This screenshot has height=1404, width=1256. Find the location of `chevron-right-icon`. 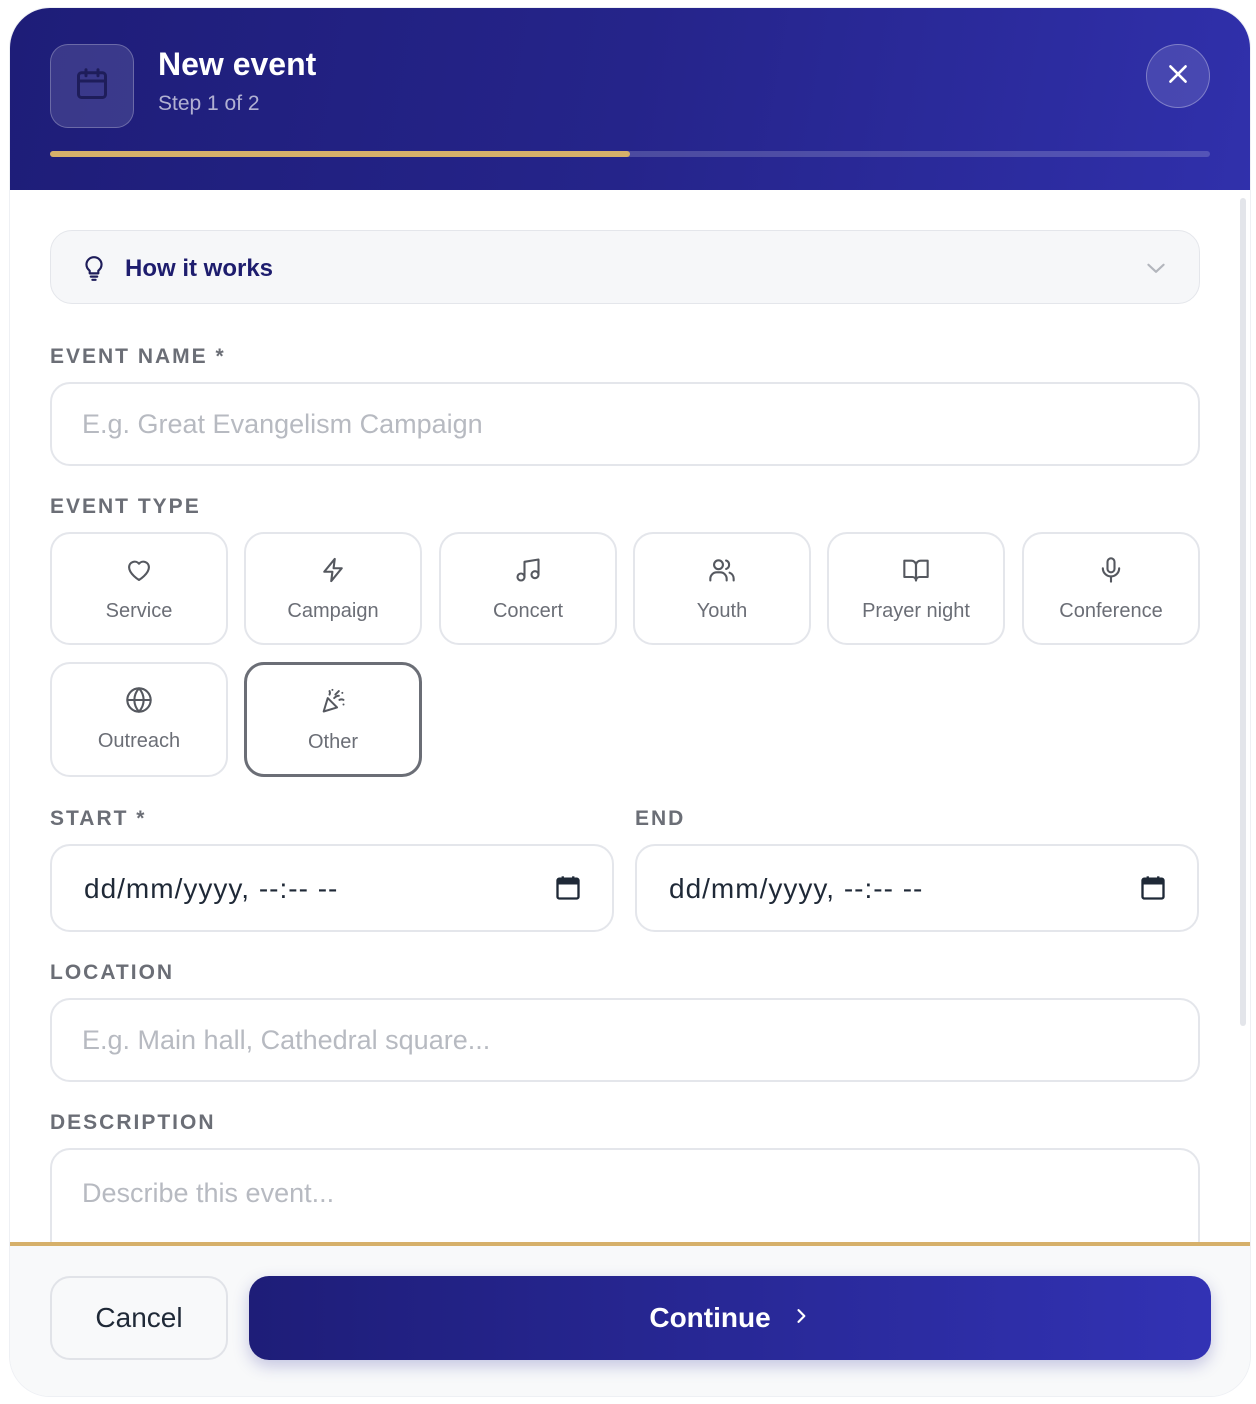

chevron-right-icon is located at coordinates (801, 1318).